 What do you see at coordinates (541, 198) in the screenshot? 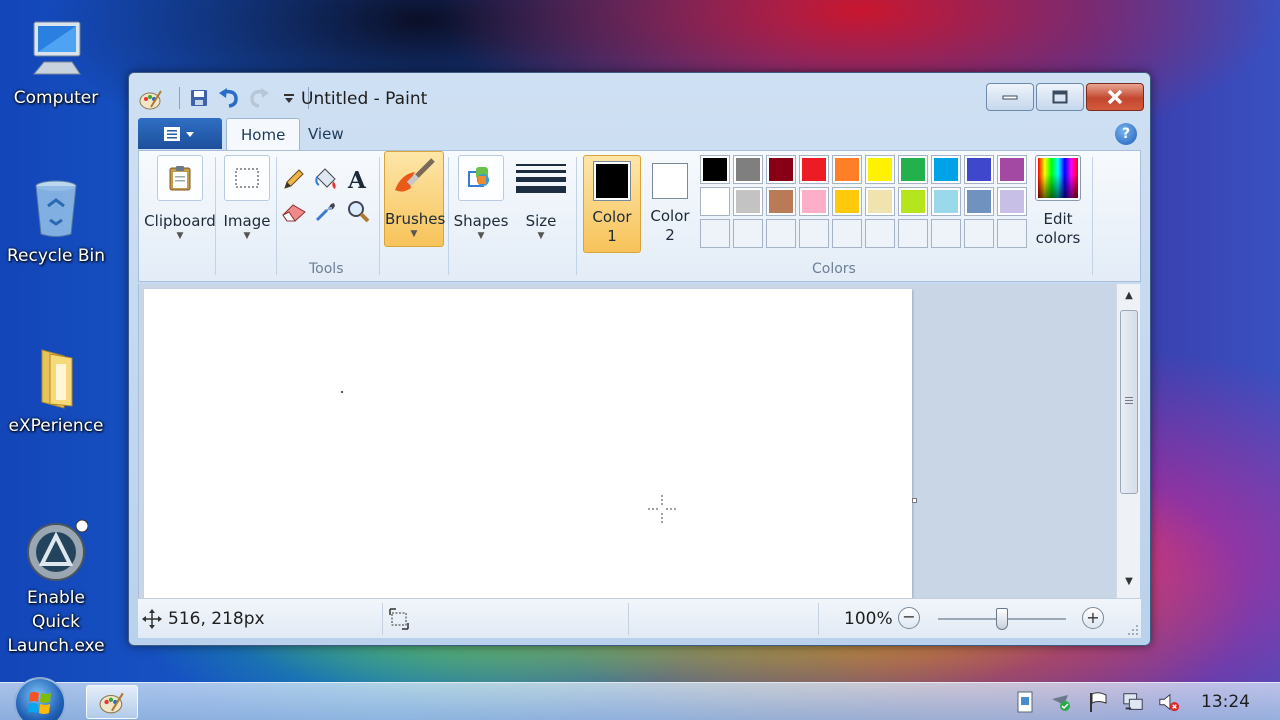
I see `size-button: Size ▼` at bounding box center [541, 198].